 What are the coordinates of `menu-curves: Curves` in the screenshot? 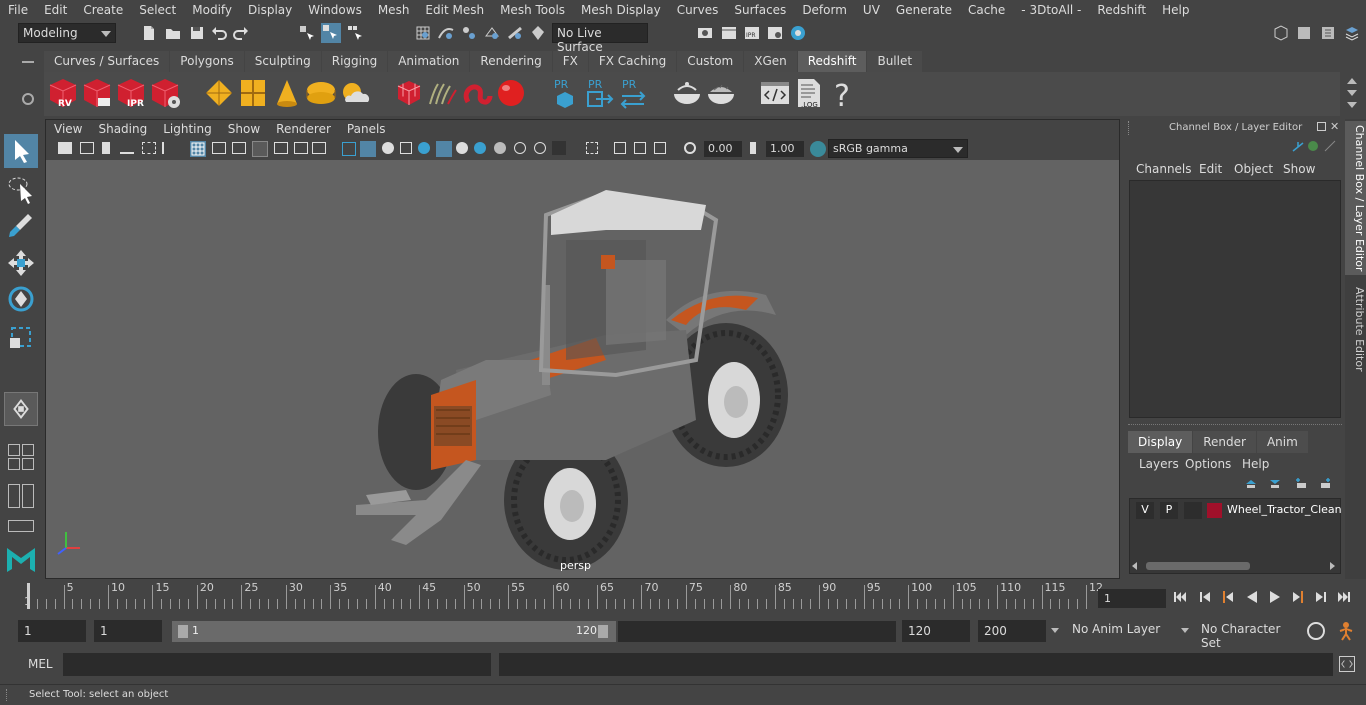 It's located at (698, 10).